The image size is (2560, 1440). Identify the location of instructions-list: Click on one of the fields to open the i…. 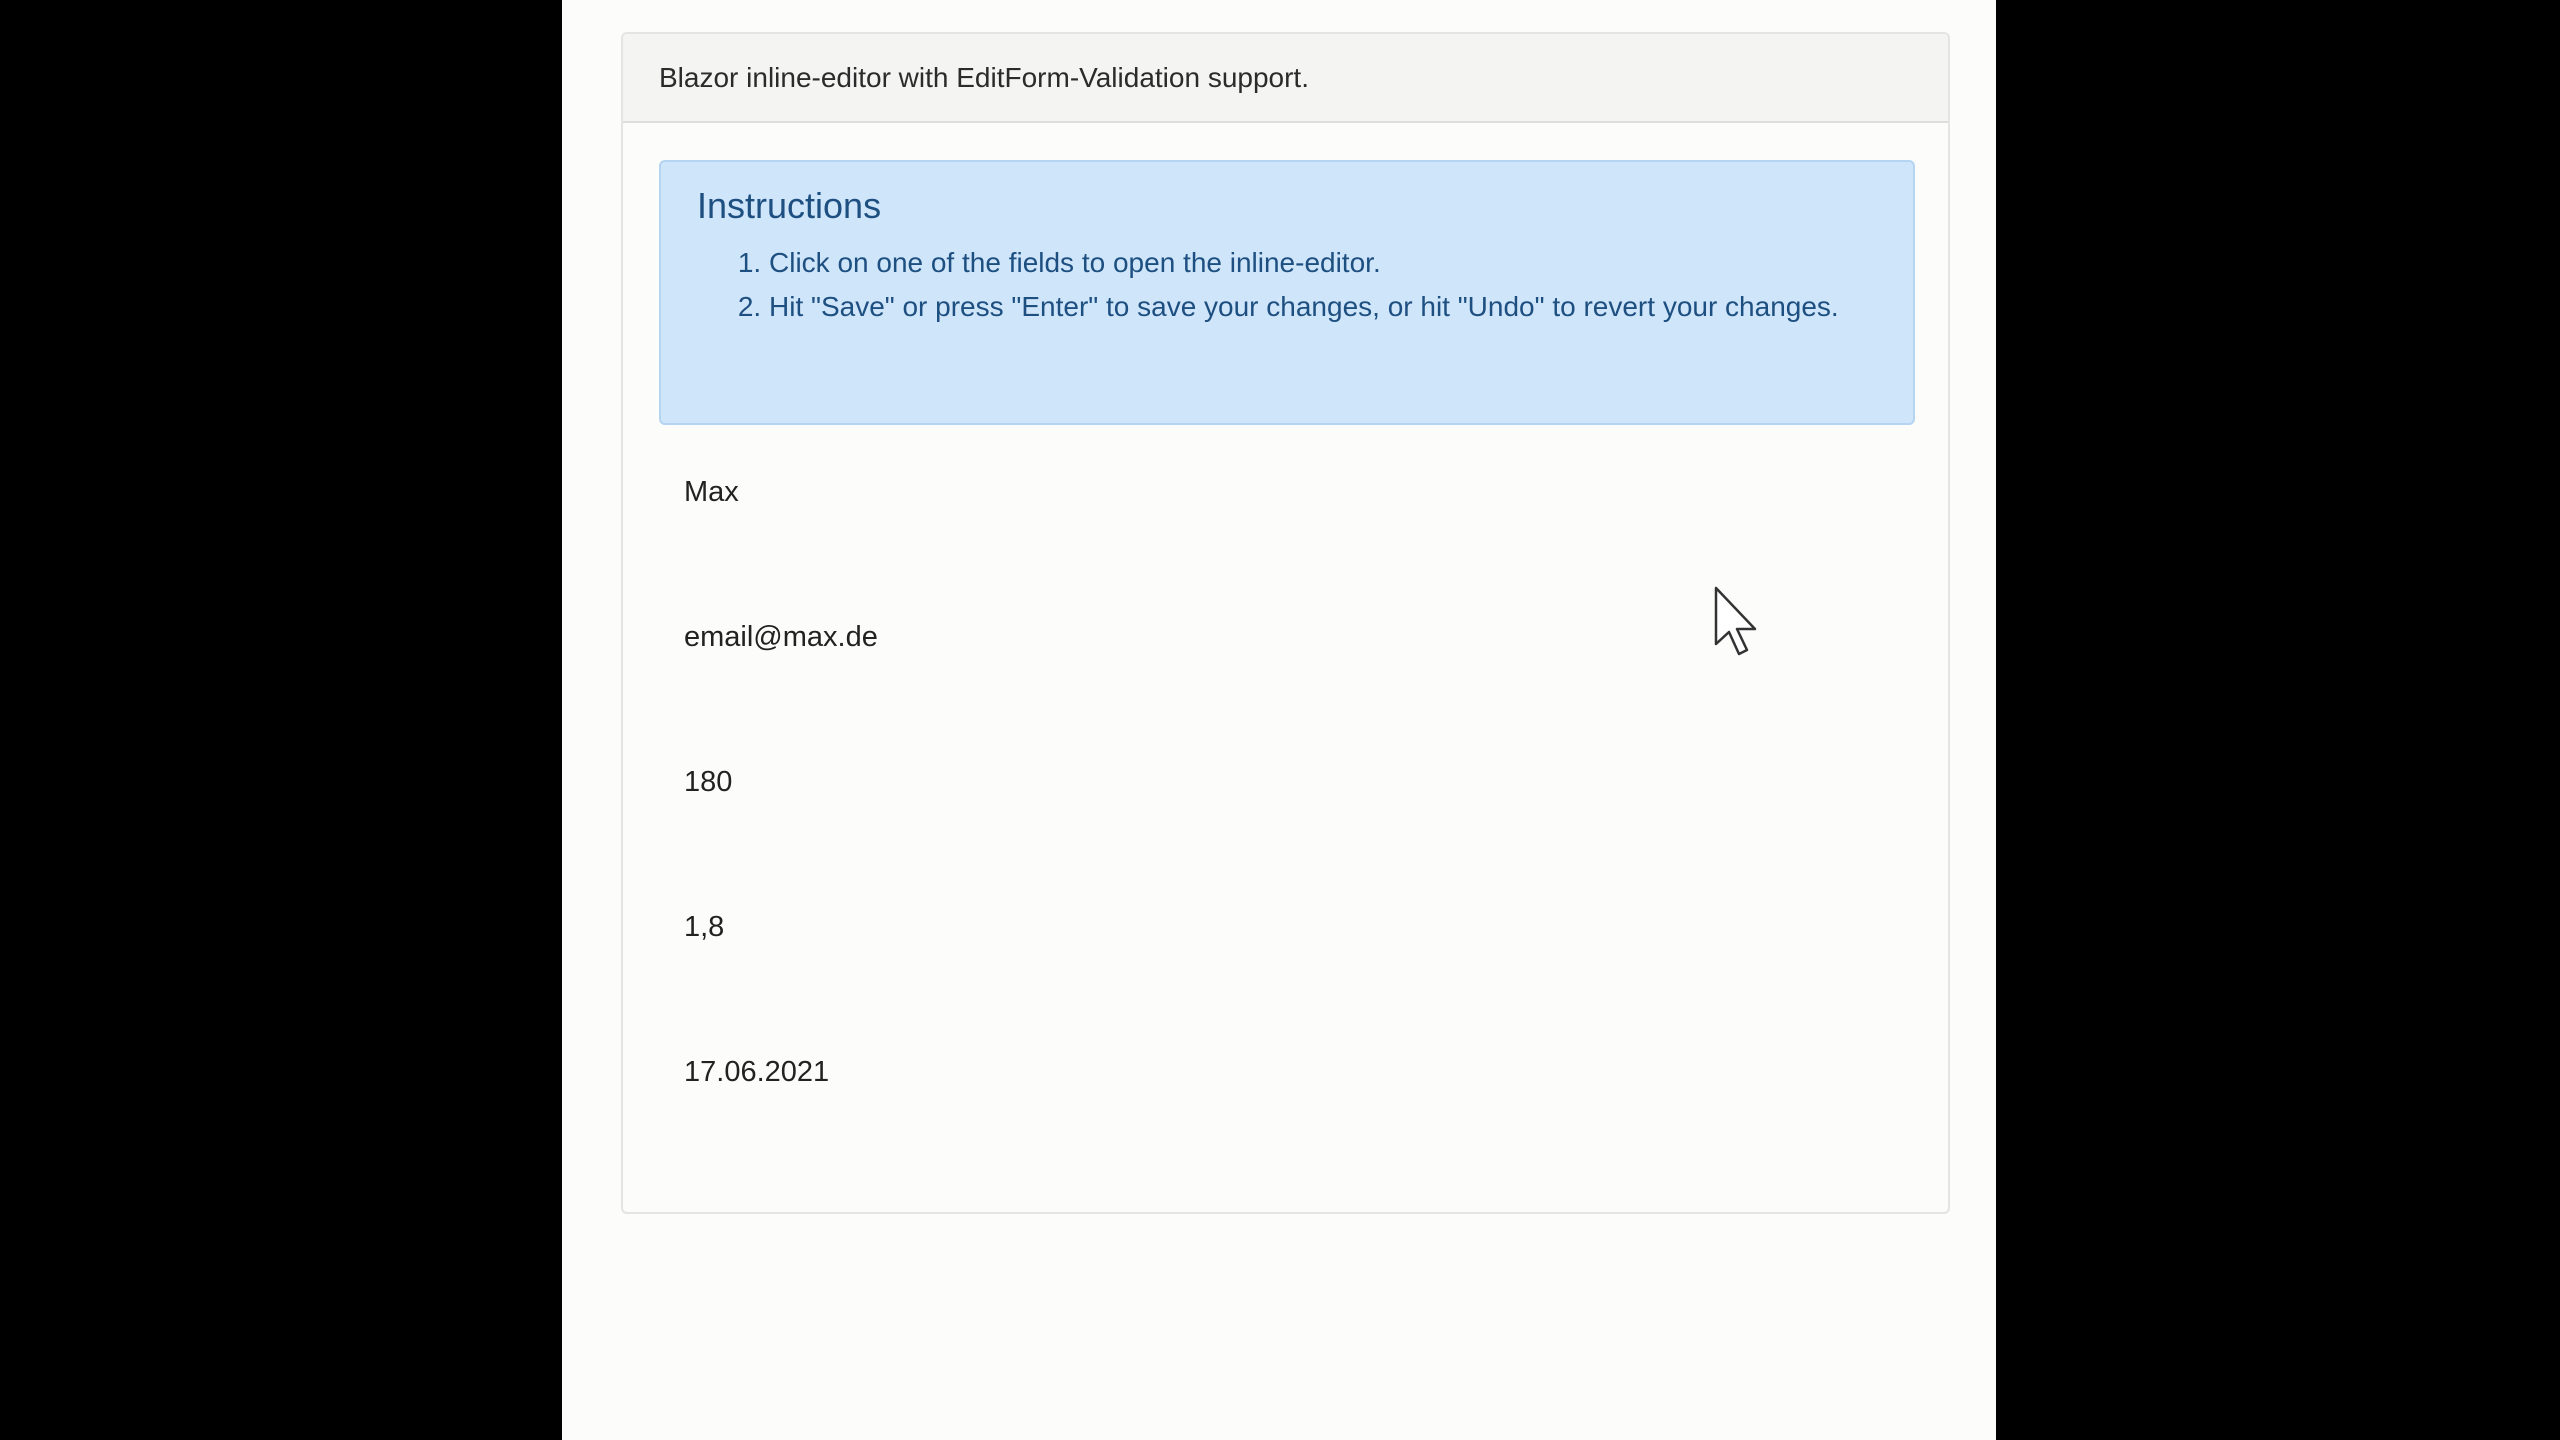
(1287, 285).